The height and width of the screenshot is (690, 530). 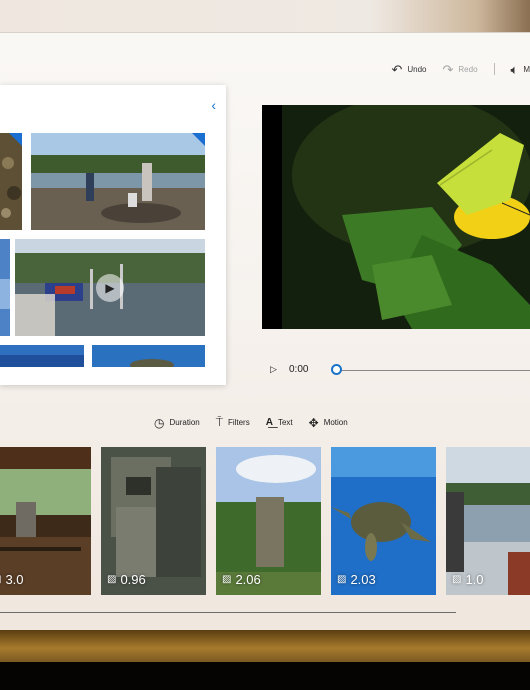 I want to click on filters-label: Filters, so click(x=238, y=422).